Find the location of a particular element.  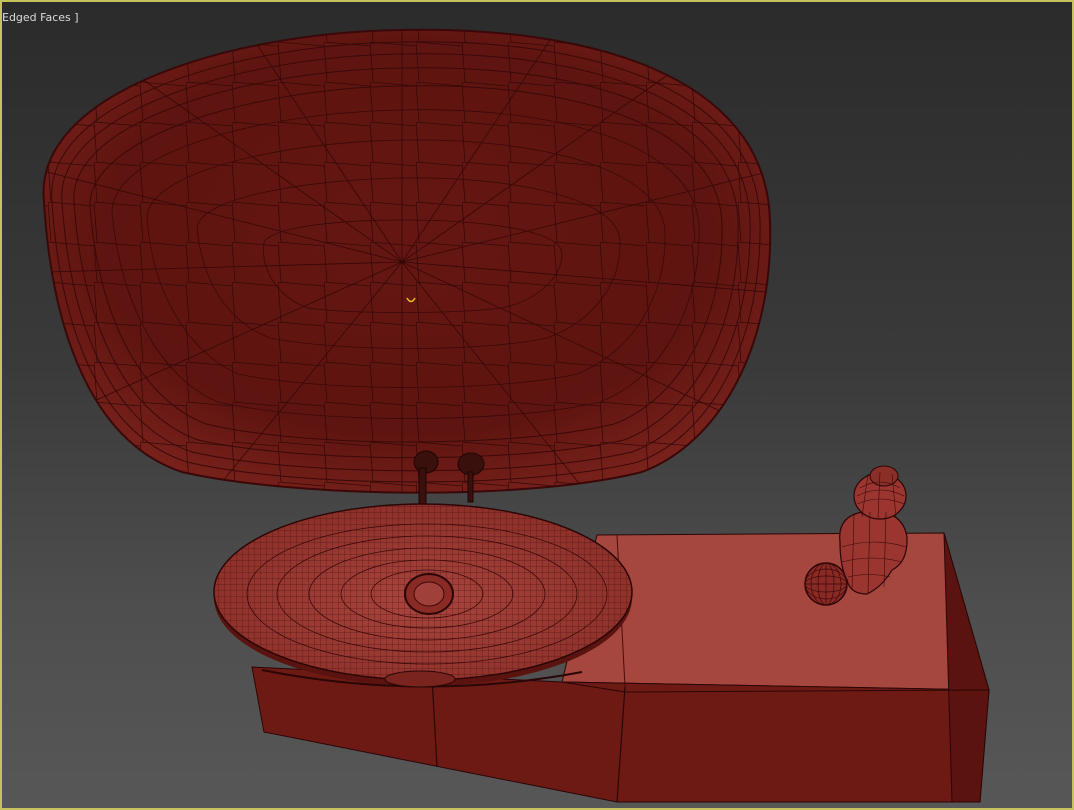

decorative-ball is located at coordinates (826, 584).